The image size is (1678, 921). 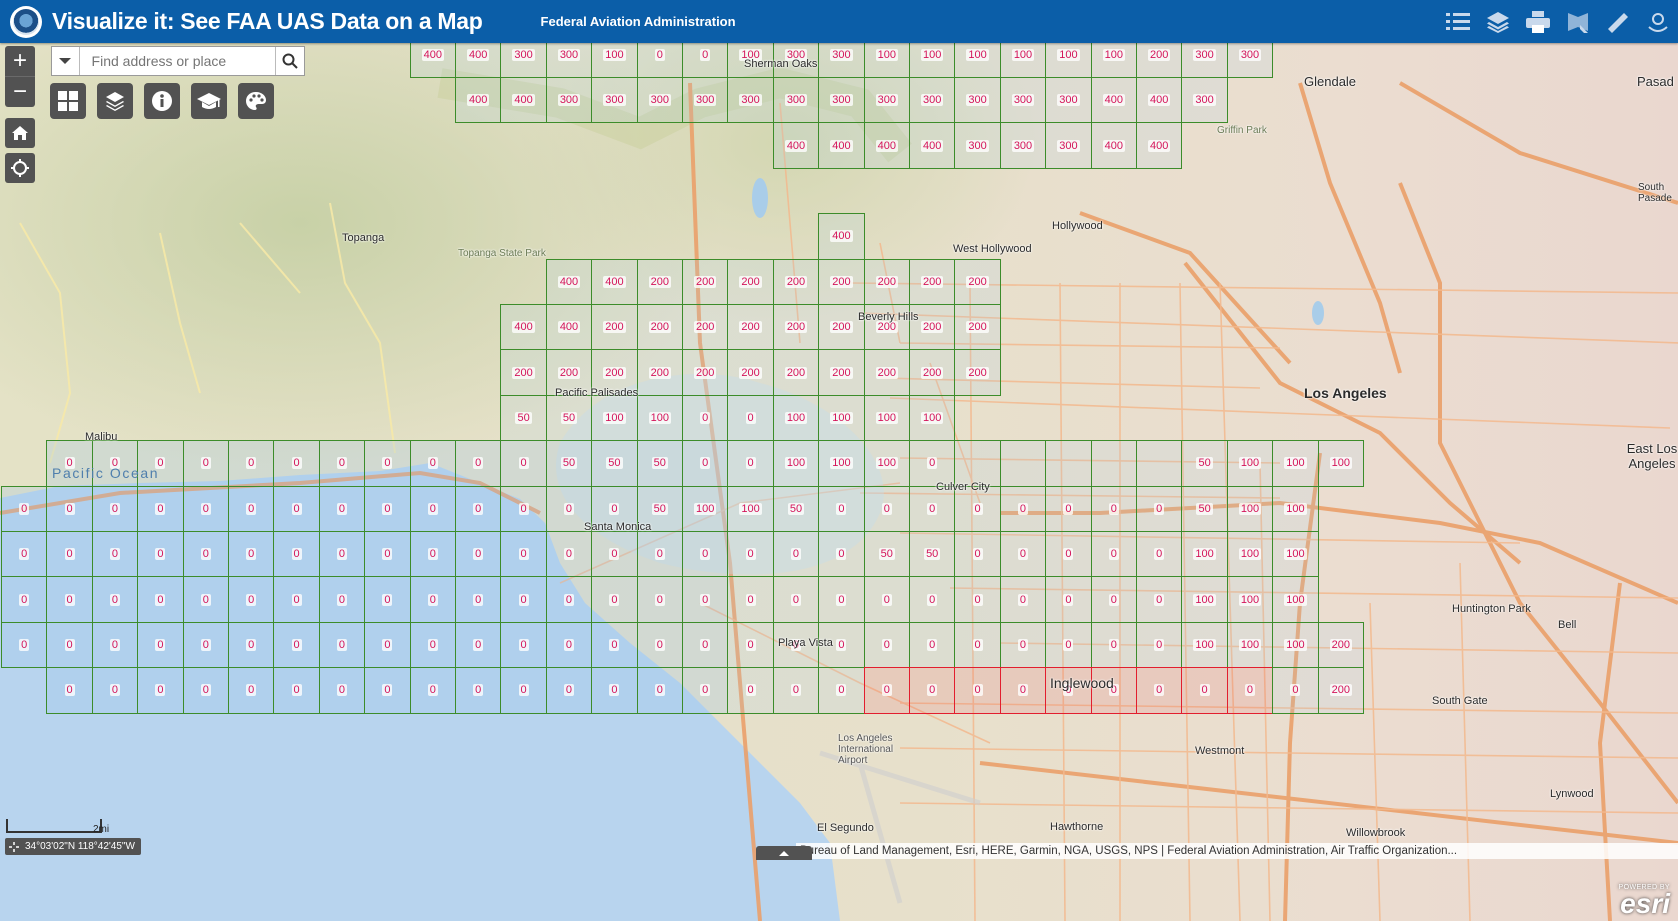 I want to click on layers-icon, so click(x=1498, y=21).